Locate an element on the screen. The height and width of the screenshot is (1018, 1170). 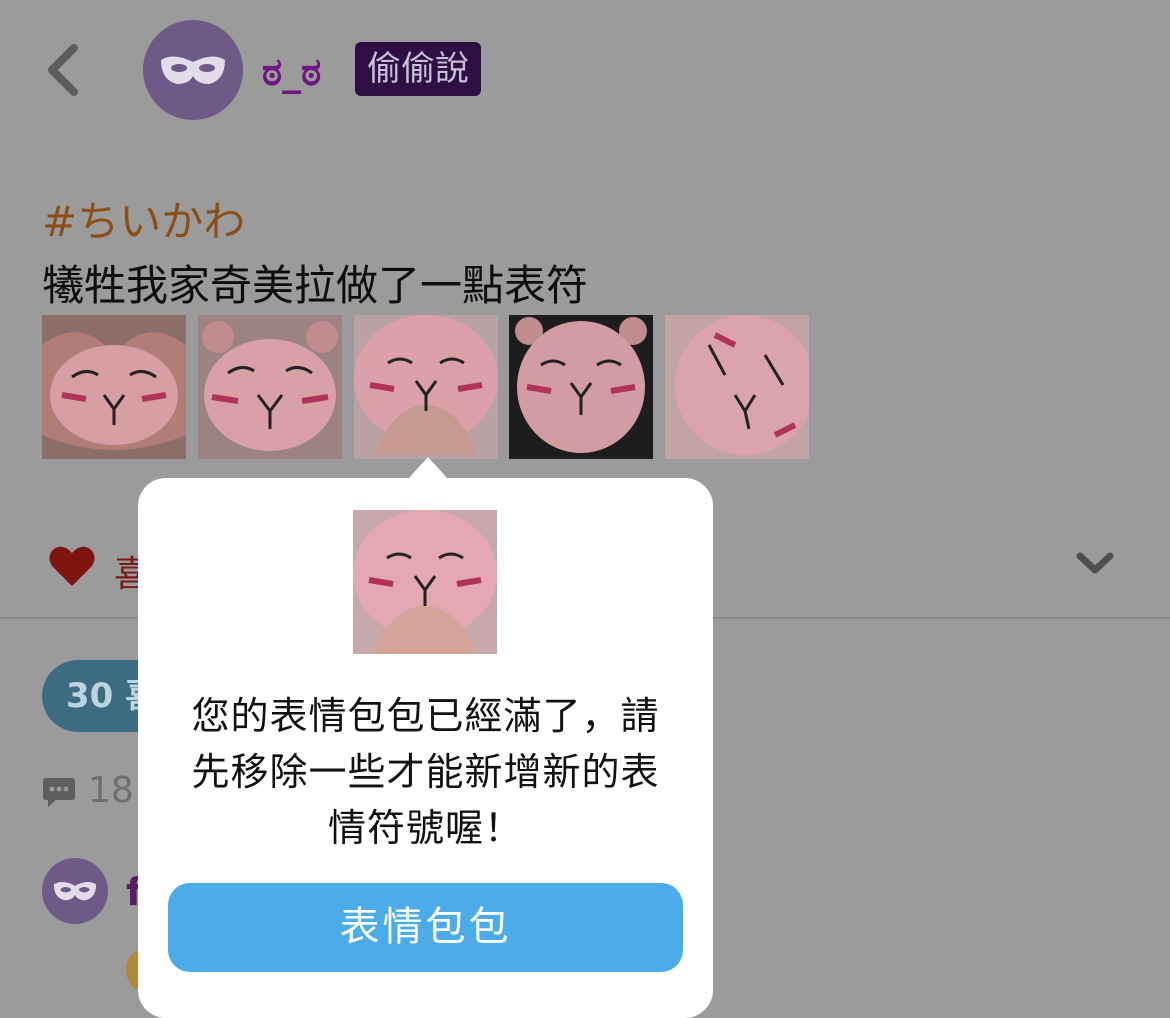
author-avatar is located at coordinates (193, 70).